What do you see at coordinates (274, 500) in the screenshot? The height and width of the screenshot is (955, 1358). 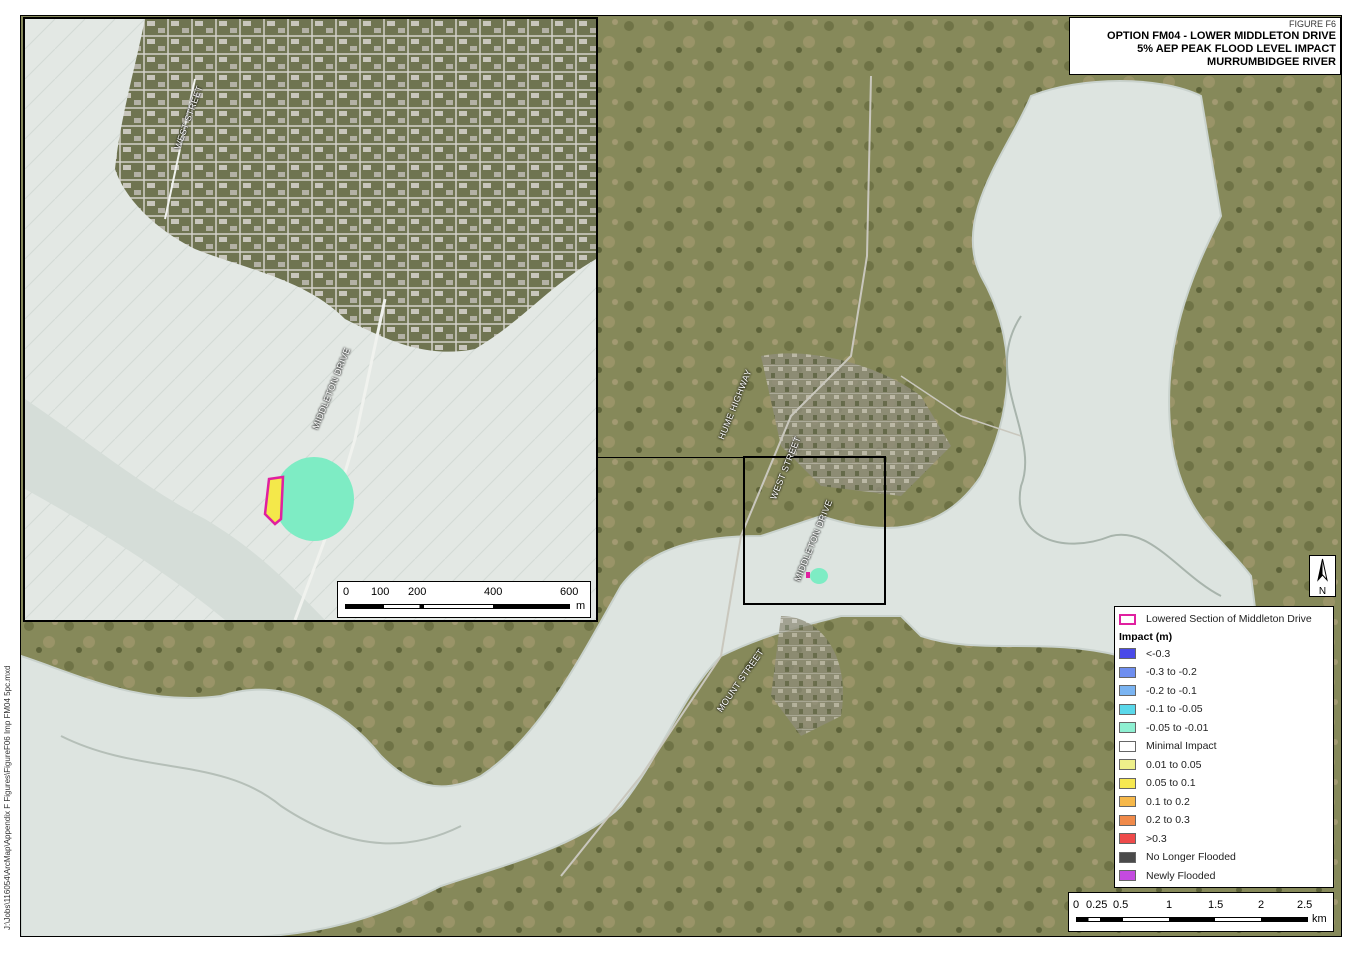 I see `inset-lowered-section` at bounding box center [274, 500].